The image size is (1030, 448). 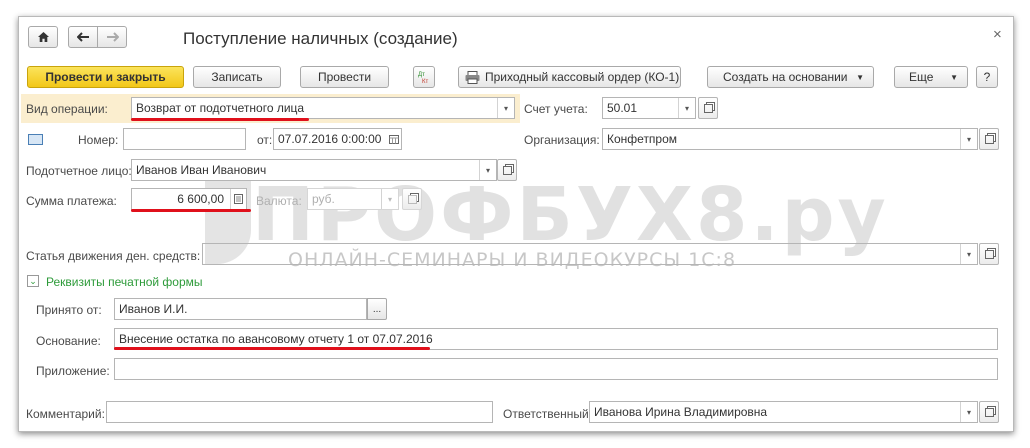 I want to click on create-based-button: Создать на основании ▼, so click(x=790, y=77).